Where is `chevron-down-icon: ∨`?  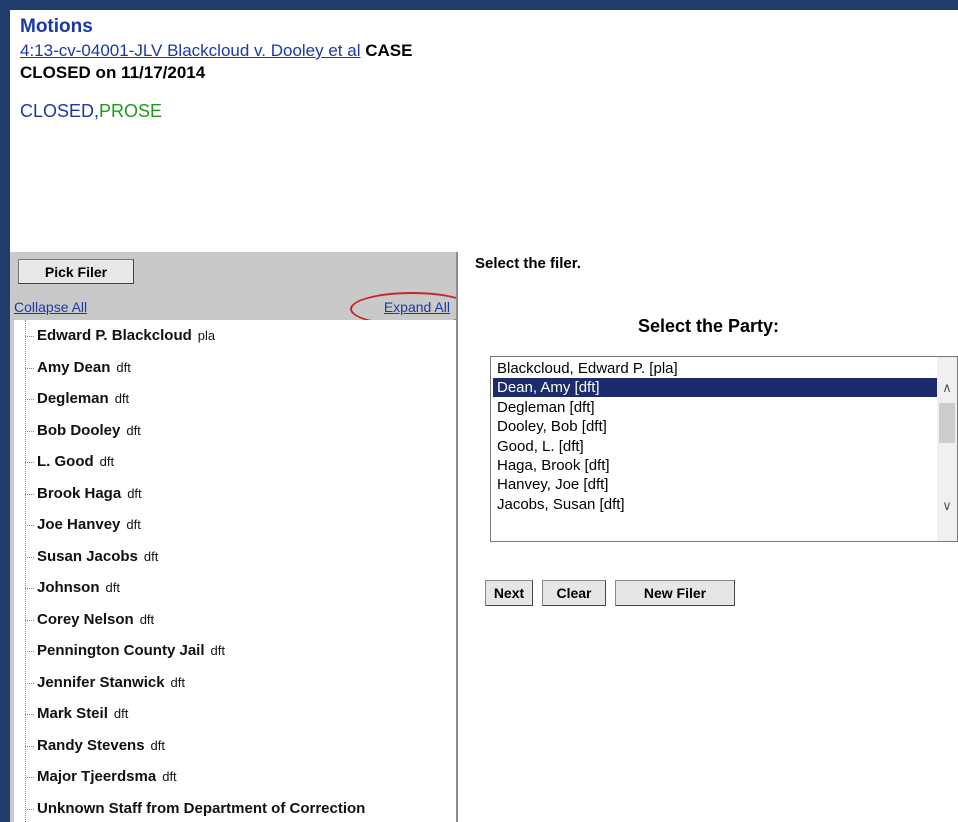 chevron-down-icon: ∨ is located at coordinates (947, 506).